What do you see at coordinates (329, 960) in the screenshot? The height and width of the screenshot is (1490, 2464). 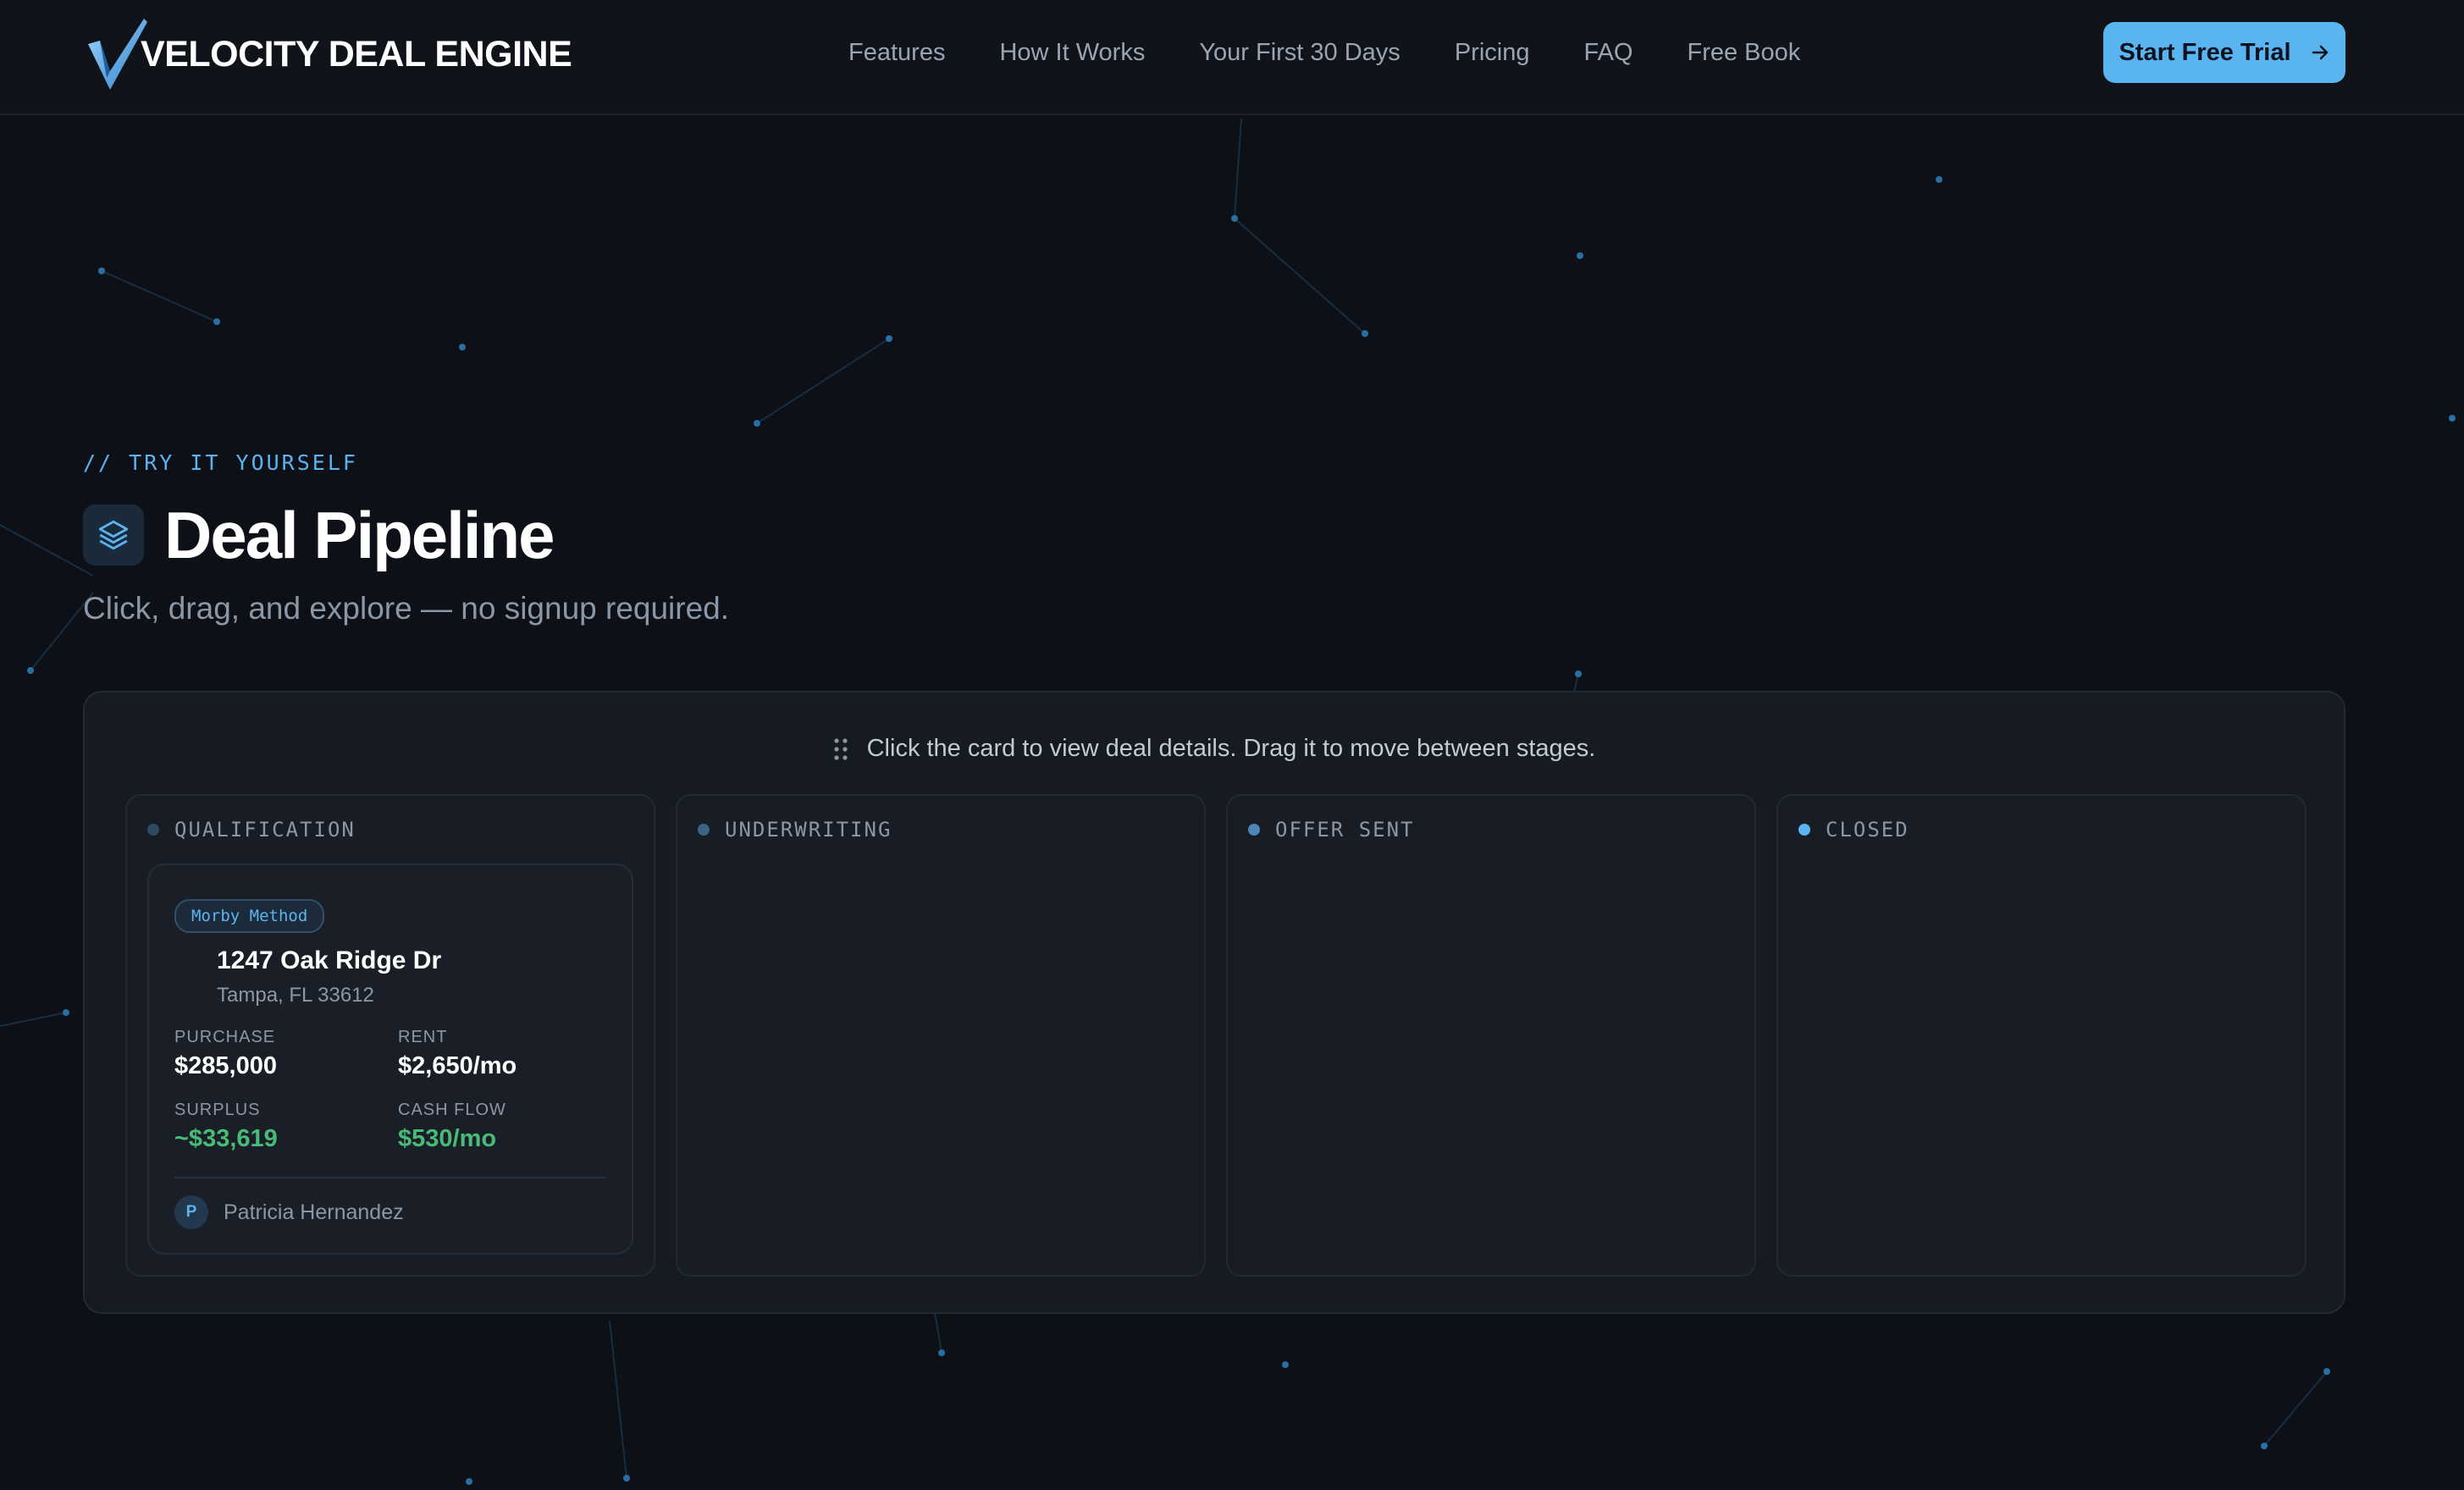 I see `deal-address: 1247 Oak Ridge Dr` at bounding box center [329, 960].